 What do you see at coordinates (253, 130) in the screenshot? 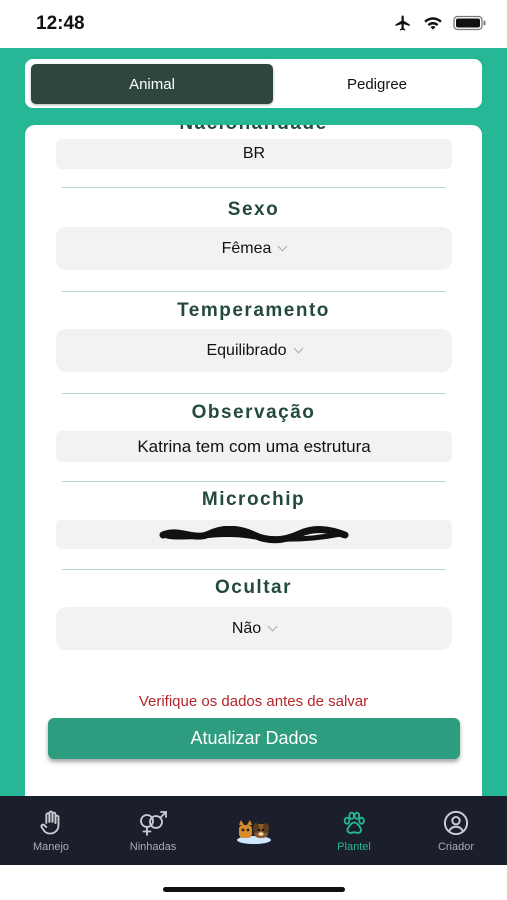
I see `nacionalidade-title-clipped: Nacionalidade` at bounding box center [253, 130].